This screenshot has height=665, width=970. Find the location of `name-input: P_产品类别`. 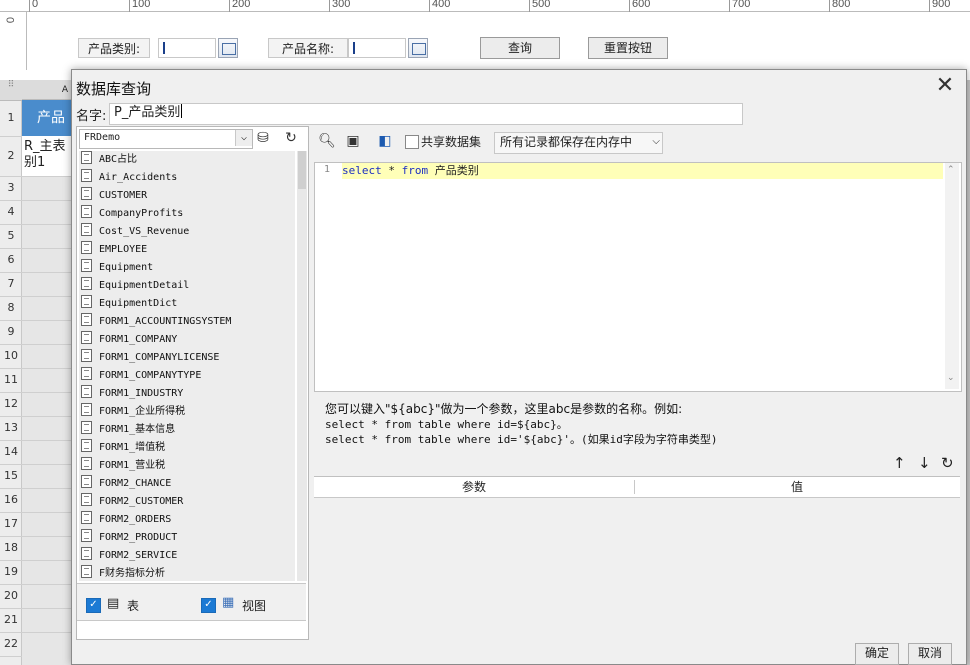

name-input: P_产品类别 is located at coordinates (426, 114).